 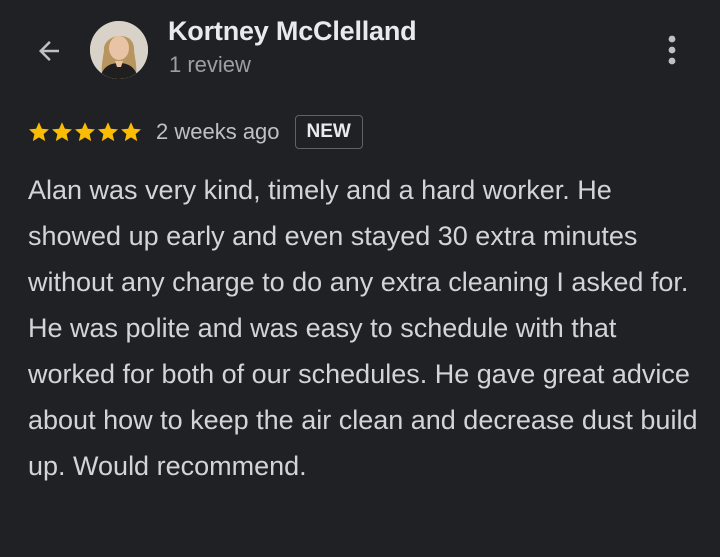 What do you see at coordinates (292, 31) in the screenshot?
I see `reviewer-name: Kortney McClelland` at bounding box center [292, 31].